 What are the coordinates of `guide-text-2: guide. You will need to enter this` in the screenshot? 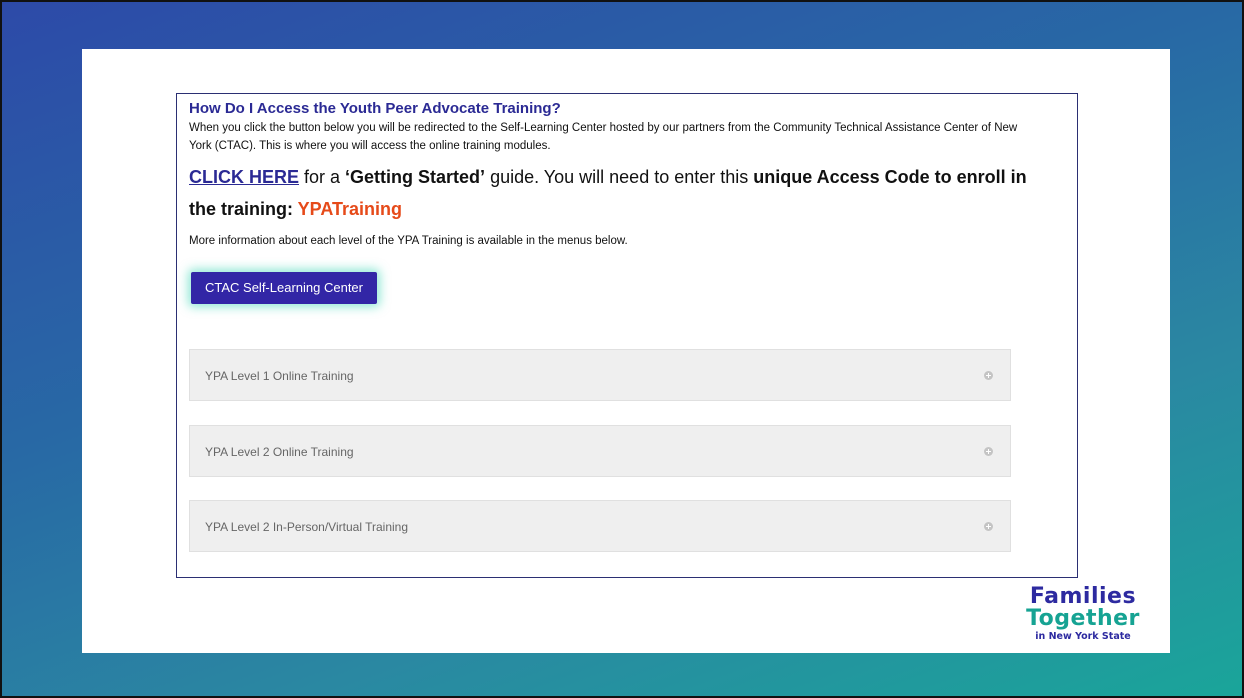 It's located at (619, 177).